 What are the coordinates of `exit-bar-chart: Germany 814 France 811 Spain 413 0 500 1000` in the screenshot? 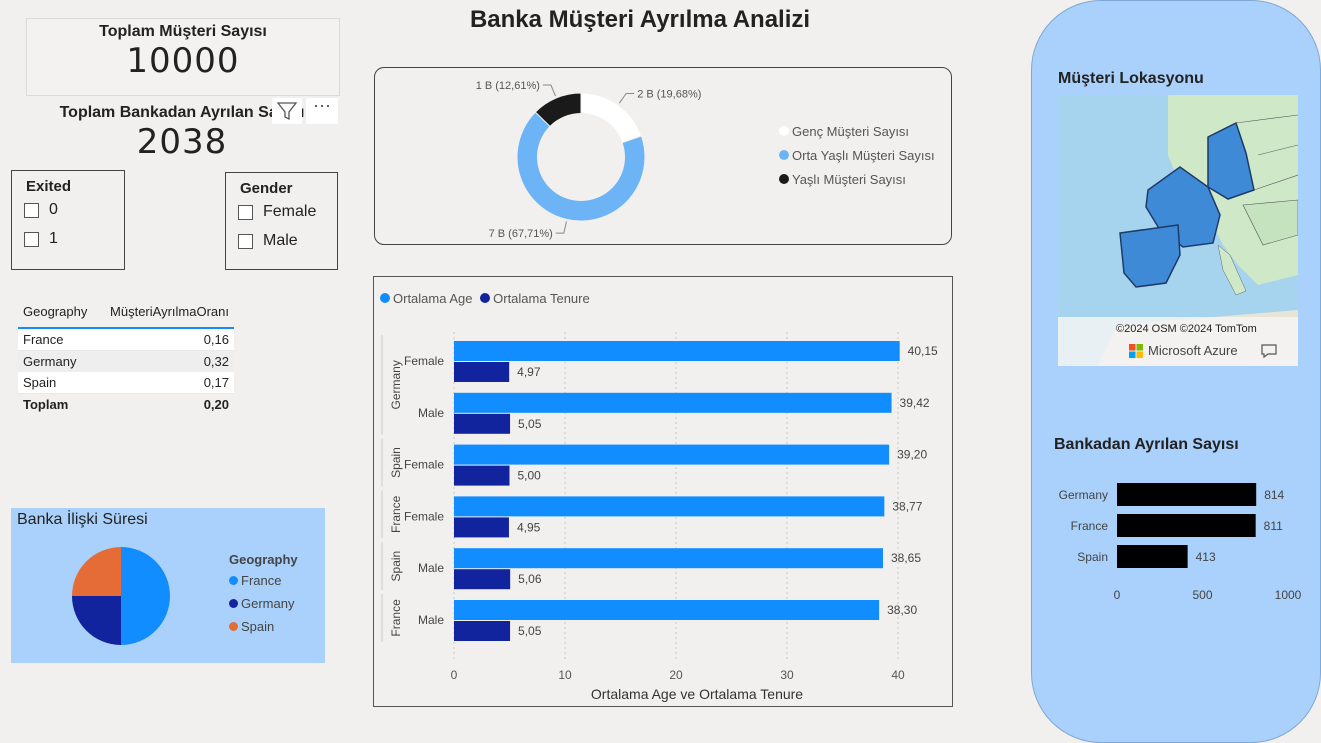 It's located at (1180, 542).